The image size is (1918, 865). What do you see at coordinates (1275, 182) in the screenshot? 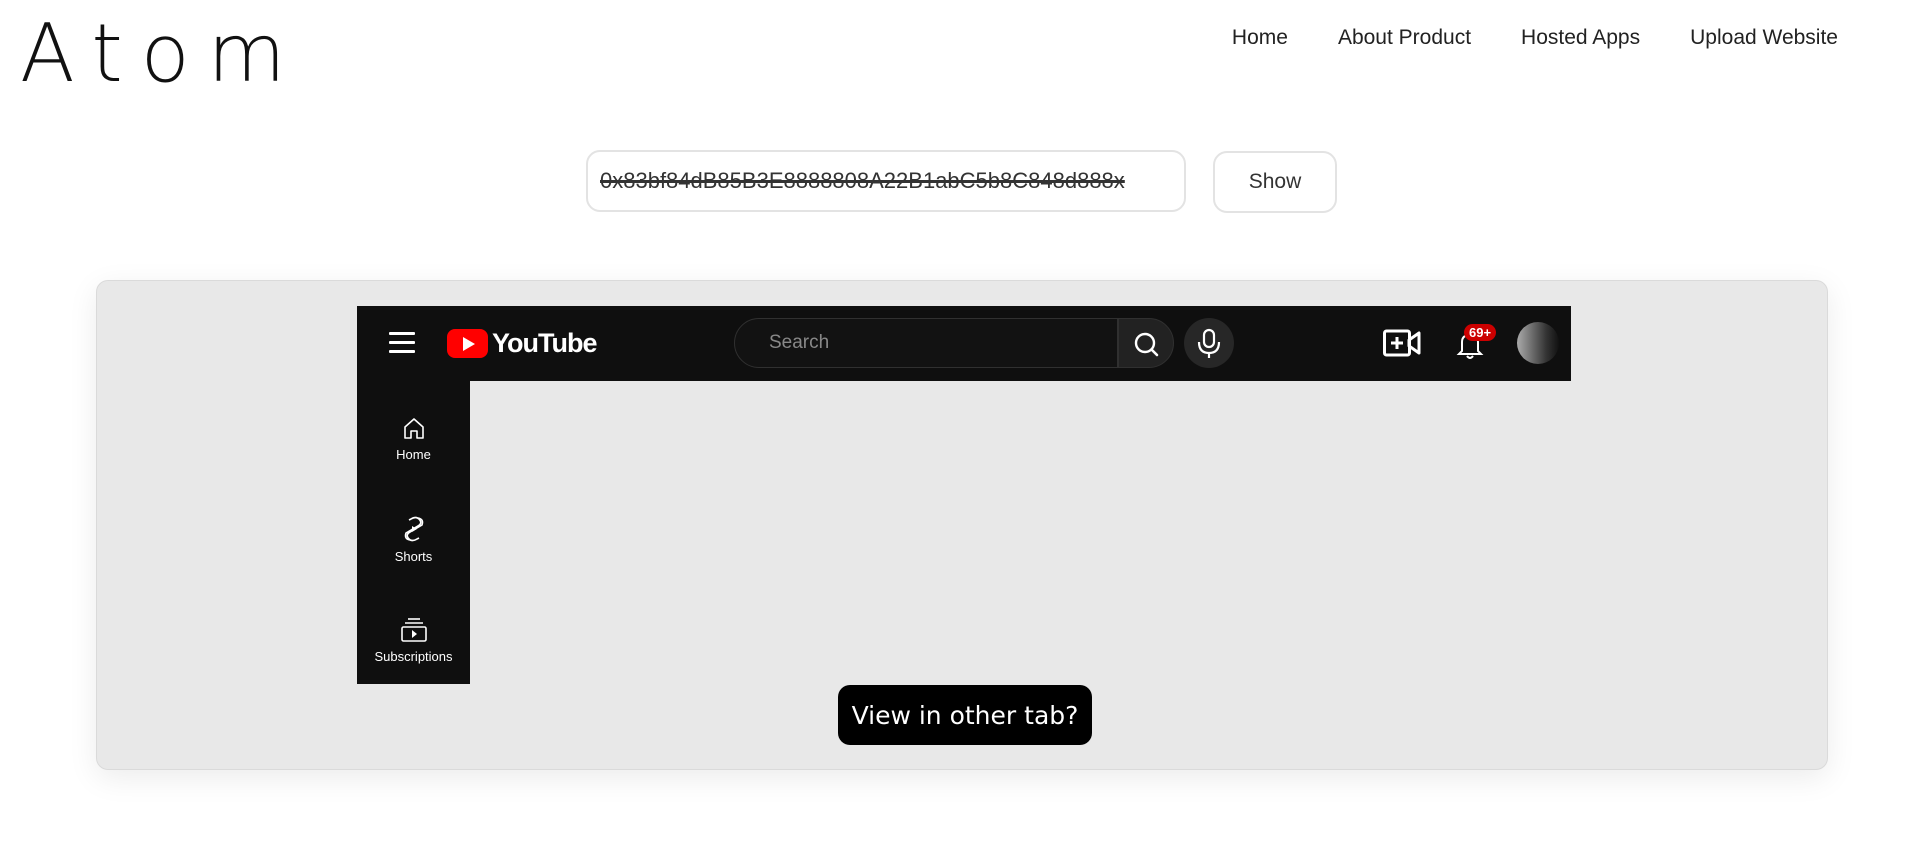
I see `show-button: Show` at bounding box center [1275, 182].